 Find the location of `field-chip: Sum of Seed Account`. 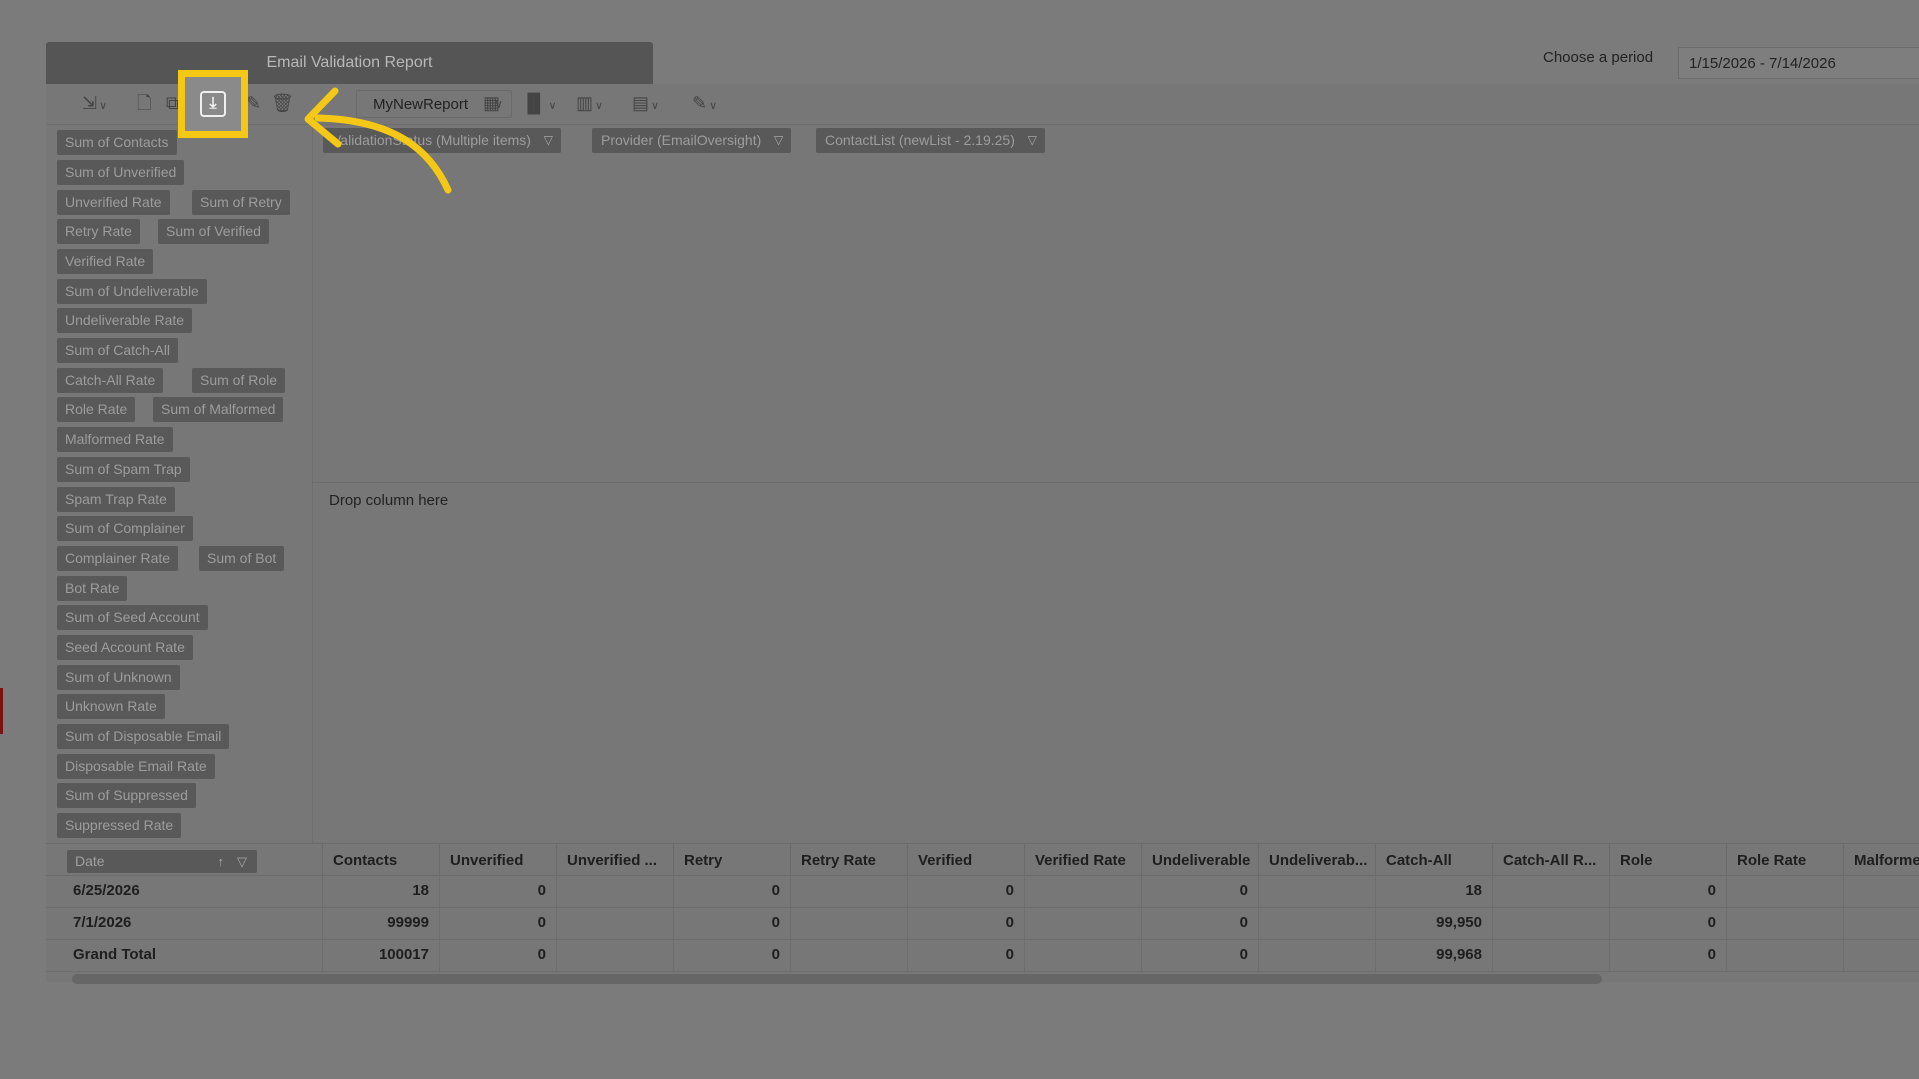

field-chip: Sum of Seed Account is located at coordinates (132, 617).